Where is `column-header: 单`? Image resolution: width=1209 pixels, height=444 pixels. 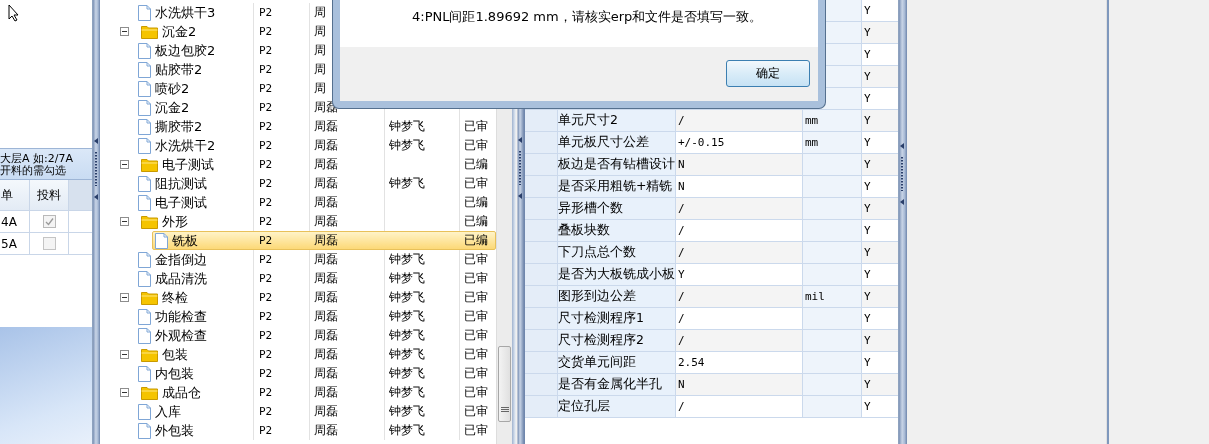
column-header: 单 is located at coordinates (15, 195).